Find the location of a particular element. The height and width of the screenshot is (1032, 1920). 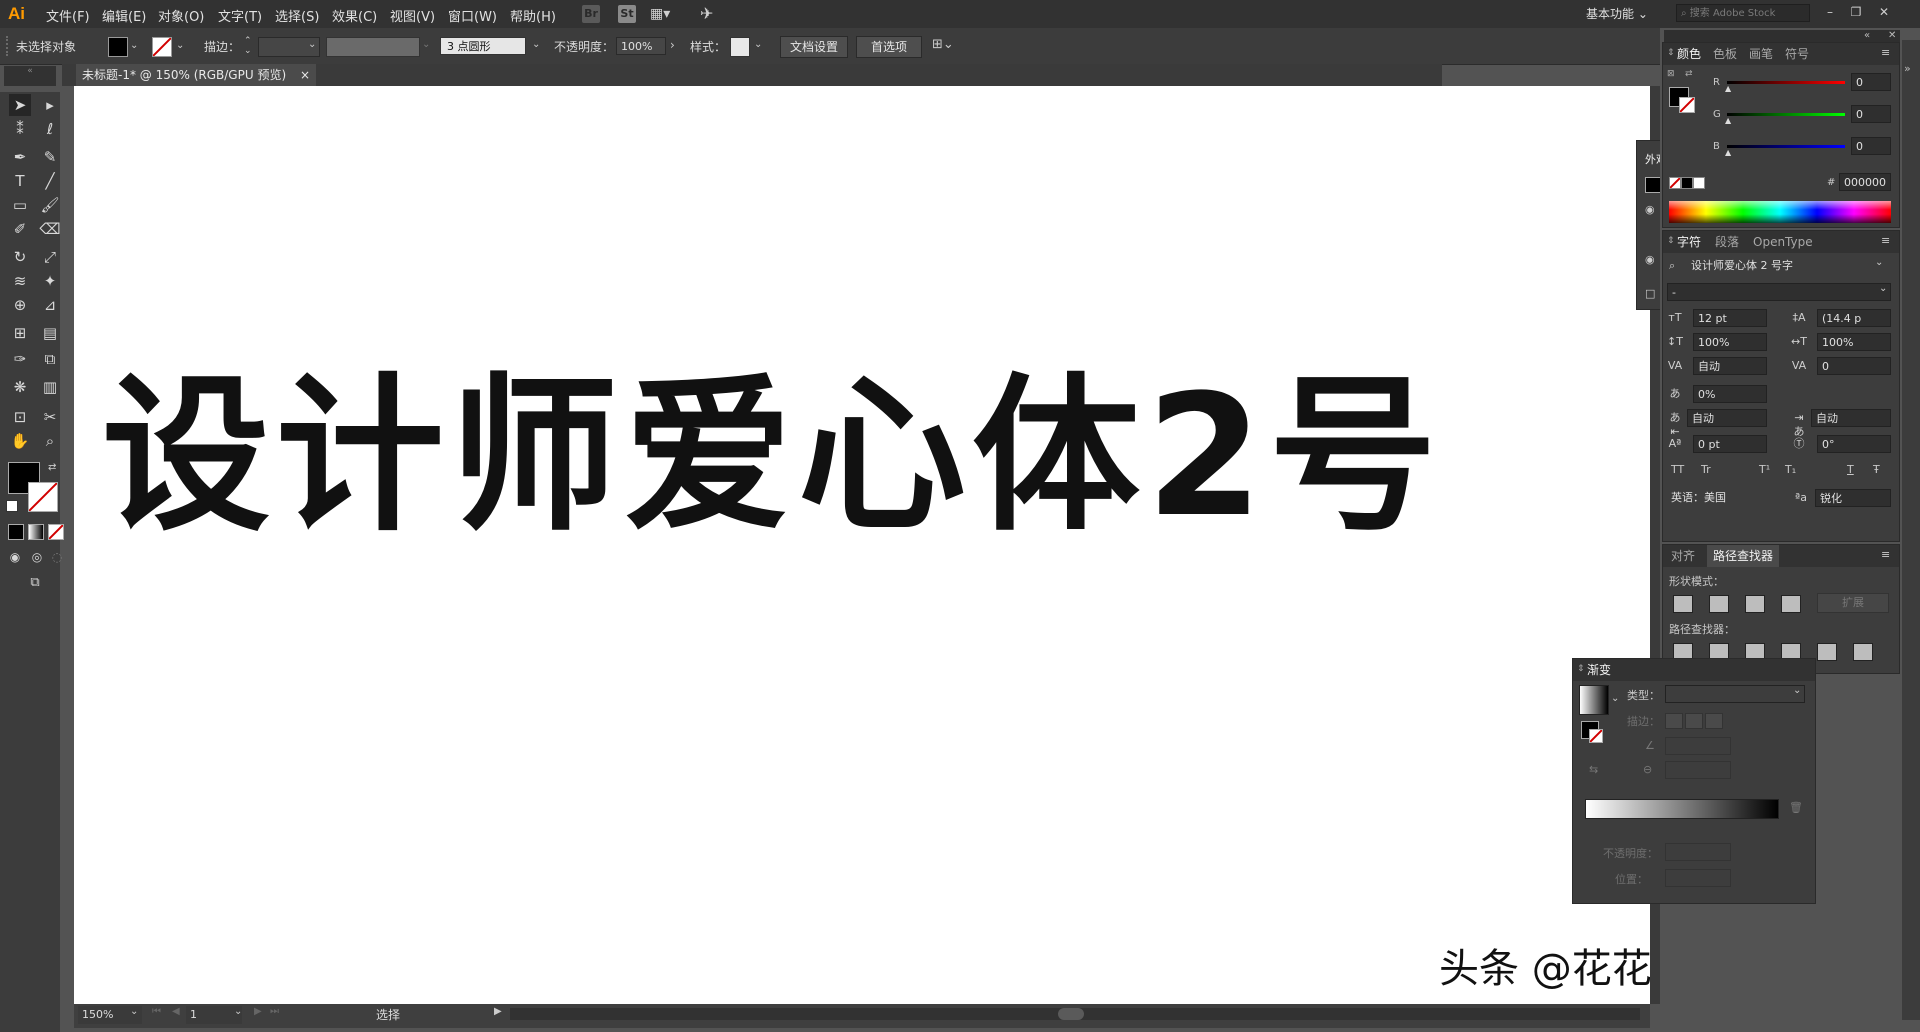

blue-value-input: 0 is located at coordinates (1871, 146).